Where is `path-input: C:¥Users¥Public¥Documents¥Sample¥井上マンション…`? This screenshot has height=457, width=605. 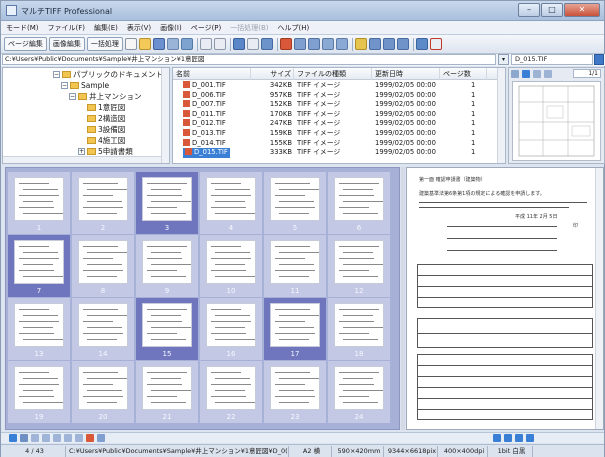 path-input: C:¥Users¥Public¥Documents¥Sample¥井上マンション… is located at coordinates (249, 59).